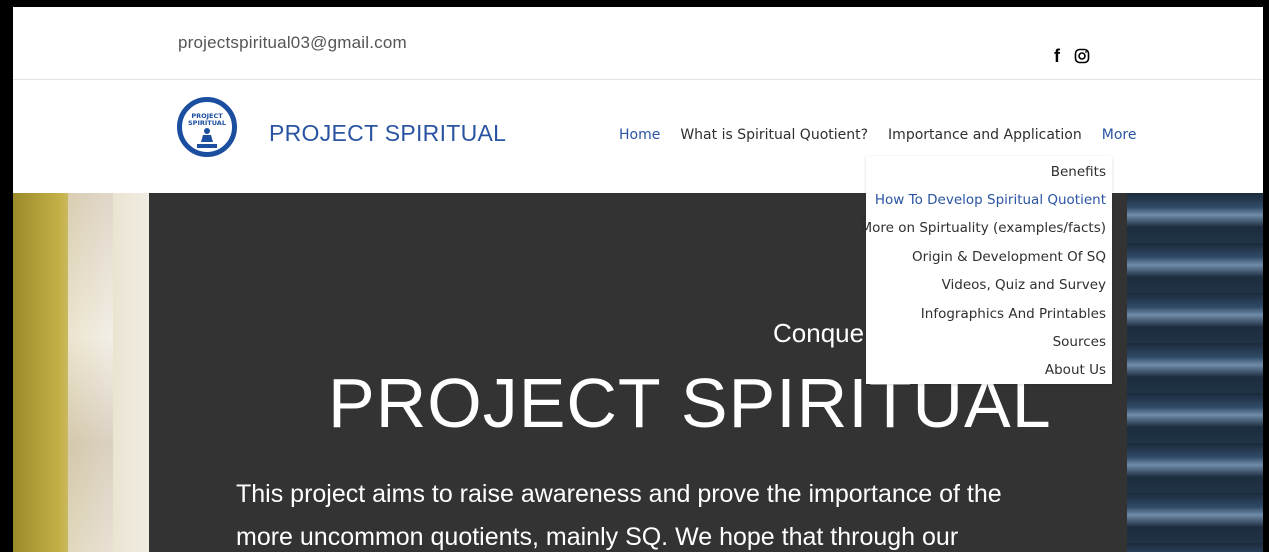 This screenshot has width=1269, height=552. Describe the element at coordinates (292, 43) in the screenshot. I see `contact-email: projectspiritual03@gmail.com` at that location.